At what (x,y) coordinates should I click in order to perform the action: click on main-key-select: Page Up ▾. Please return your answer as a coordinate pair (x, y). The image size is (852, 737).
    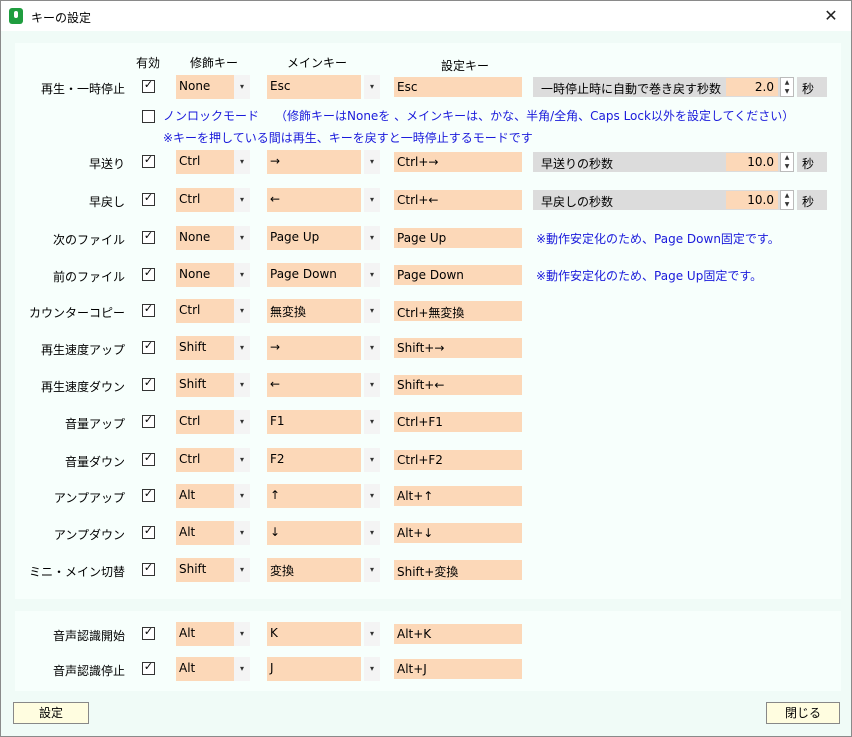
    Looking at the image, I should click on (323, 238).